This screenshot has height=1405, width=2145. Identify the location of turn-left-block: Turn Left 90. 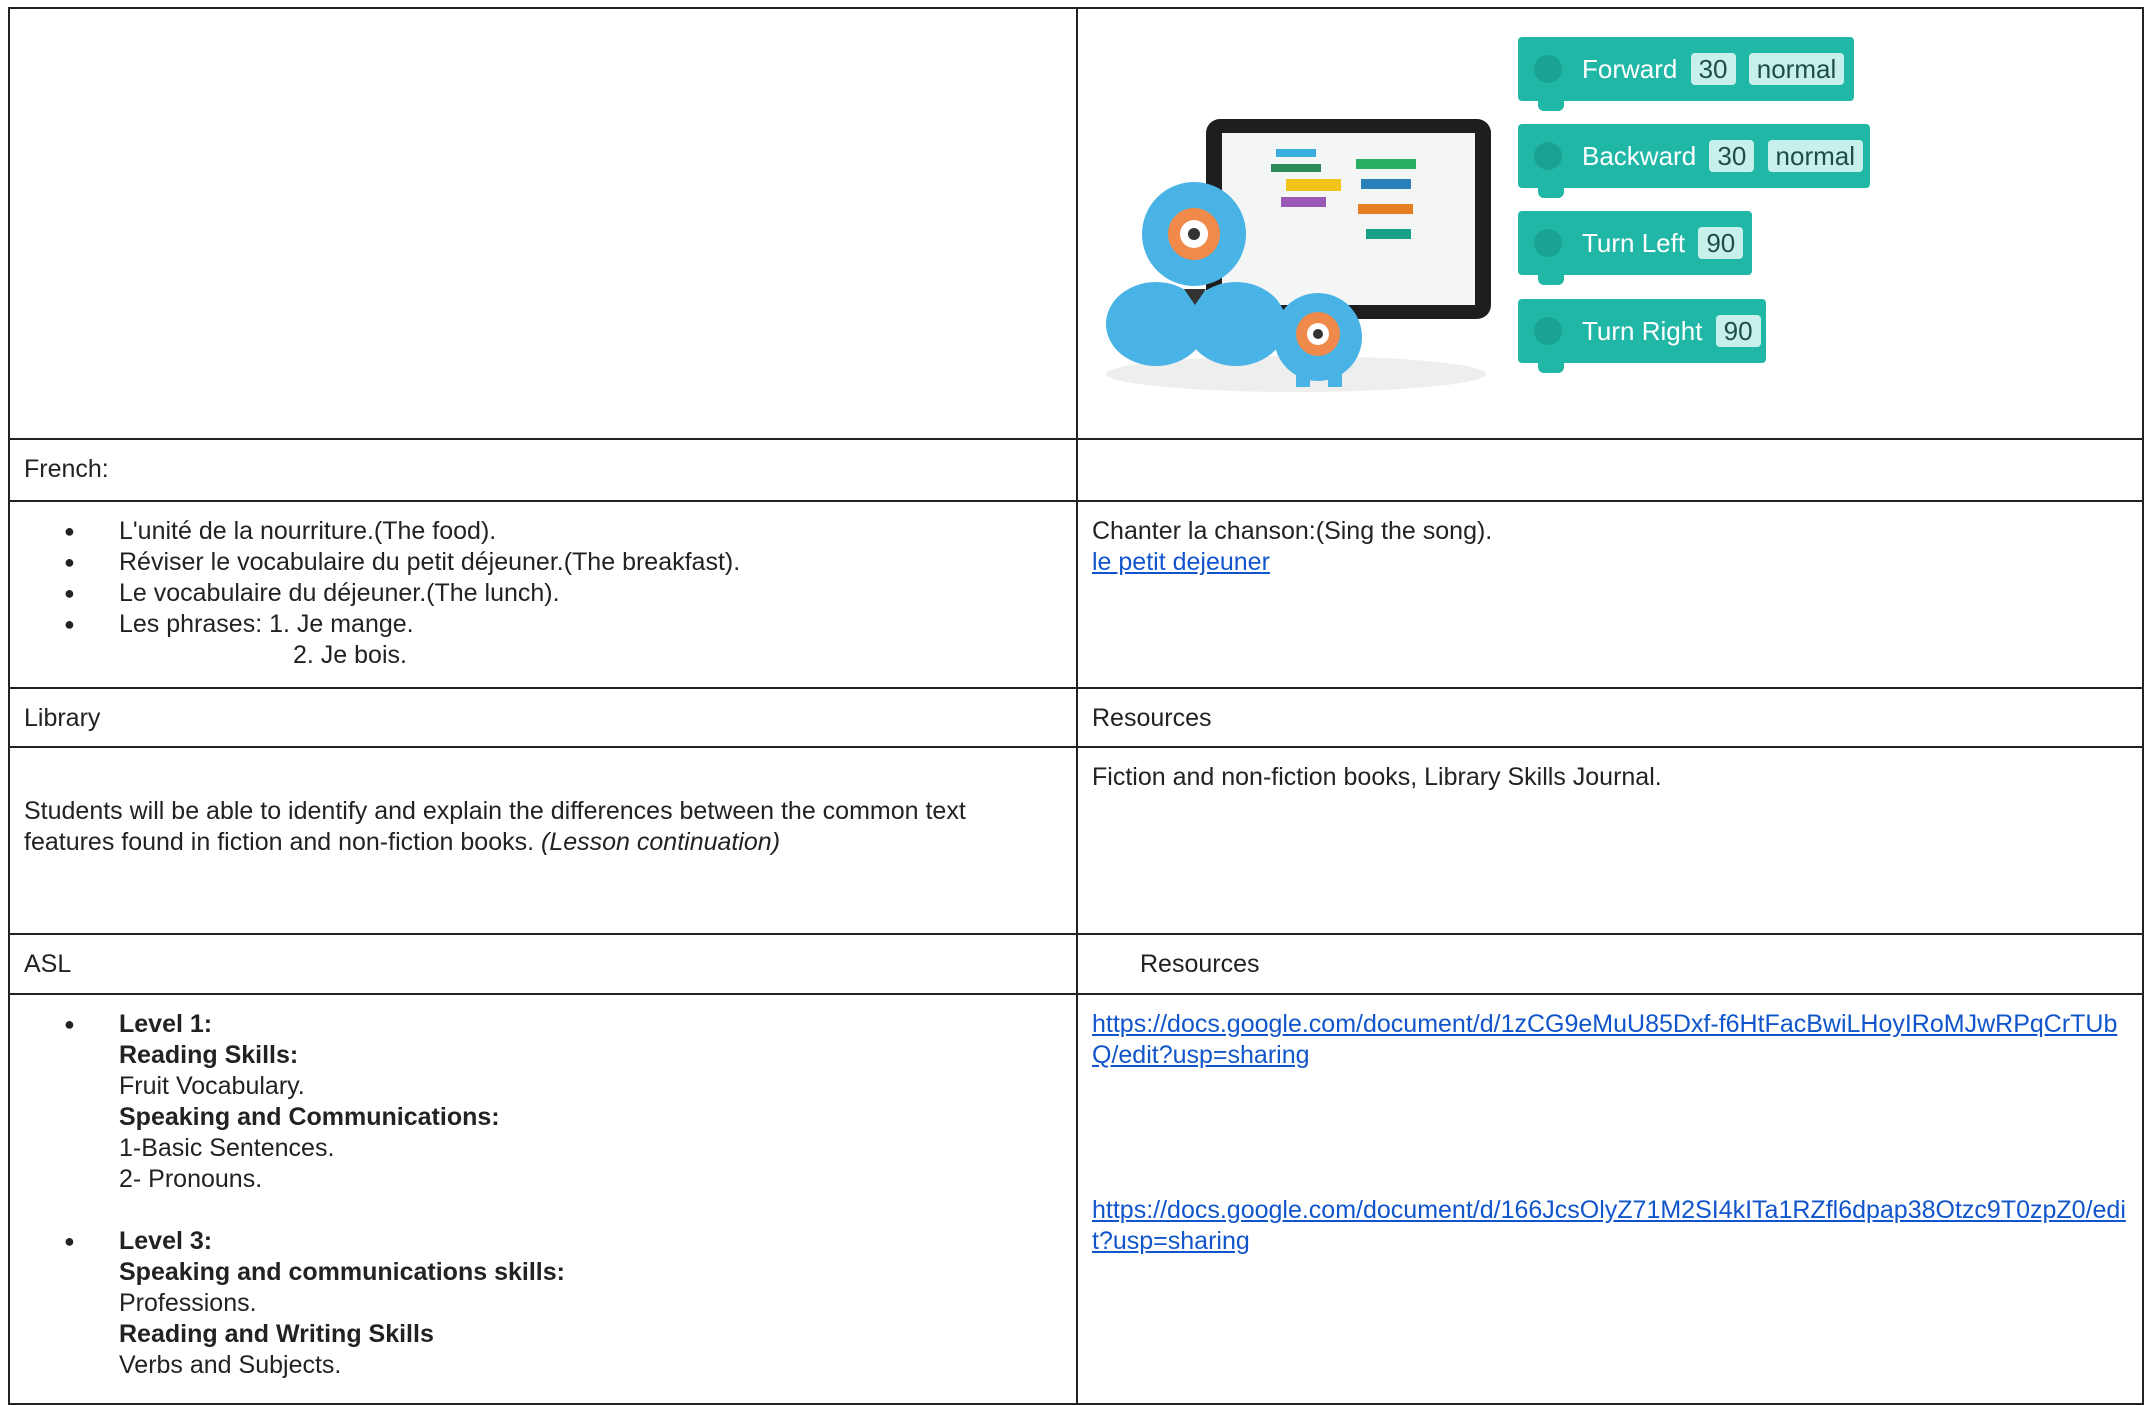
(1635, 248).